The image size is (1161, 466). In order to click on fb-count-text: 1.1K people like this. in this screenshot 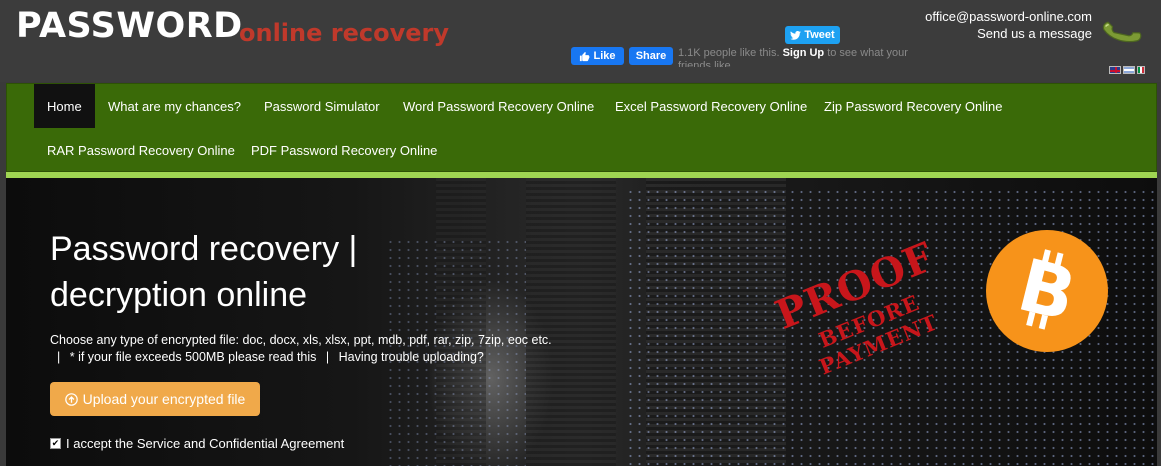, I will do `click(730, 53)`.